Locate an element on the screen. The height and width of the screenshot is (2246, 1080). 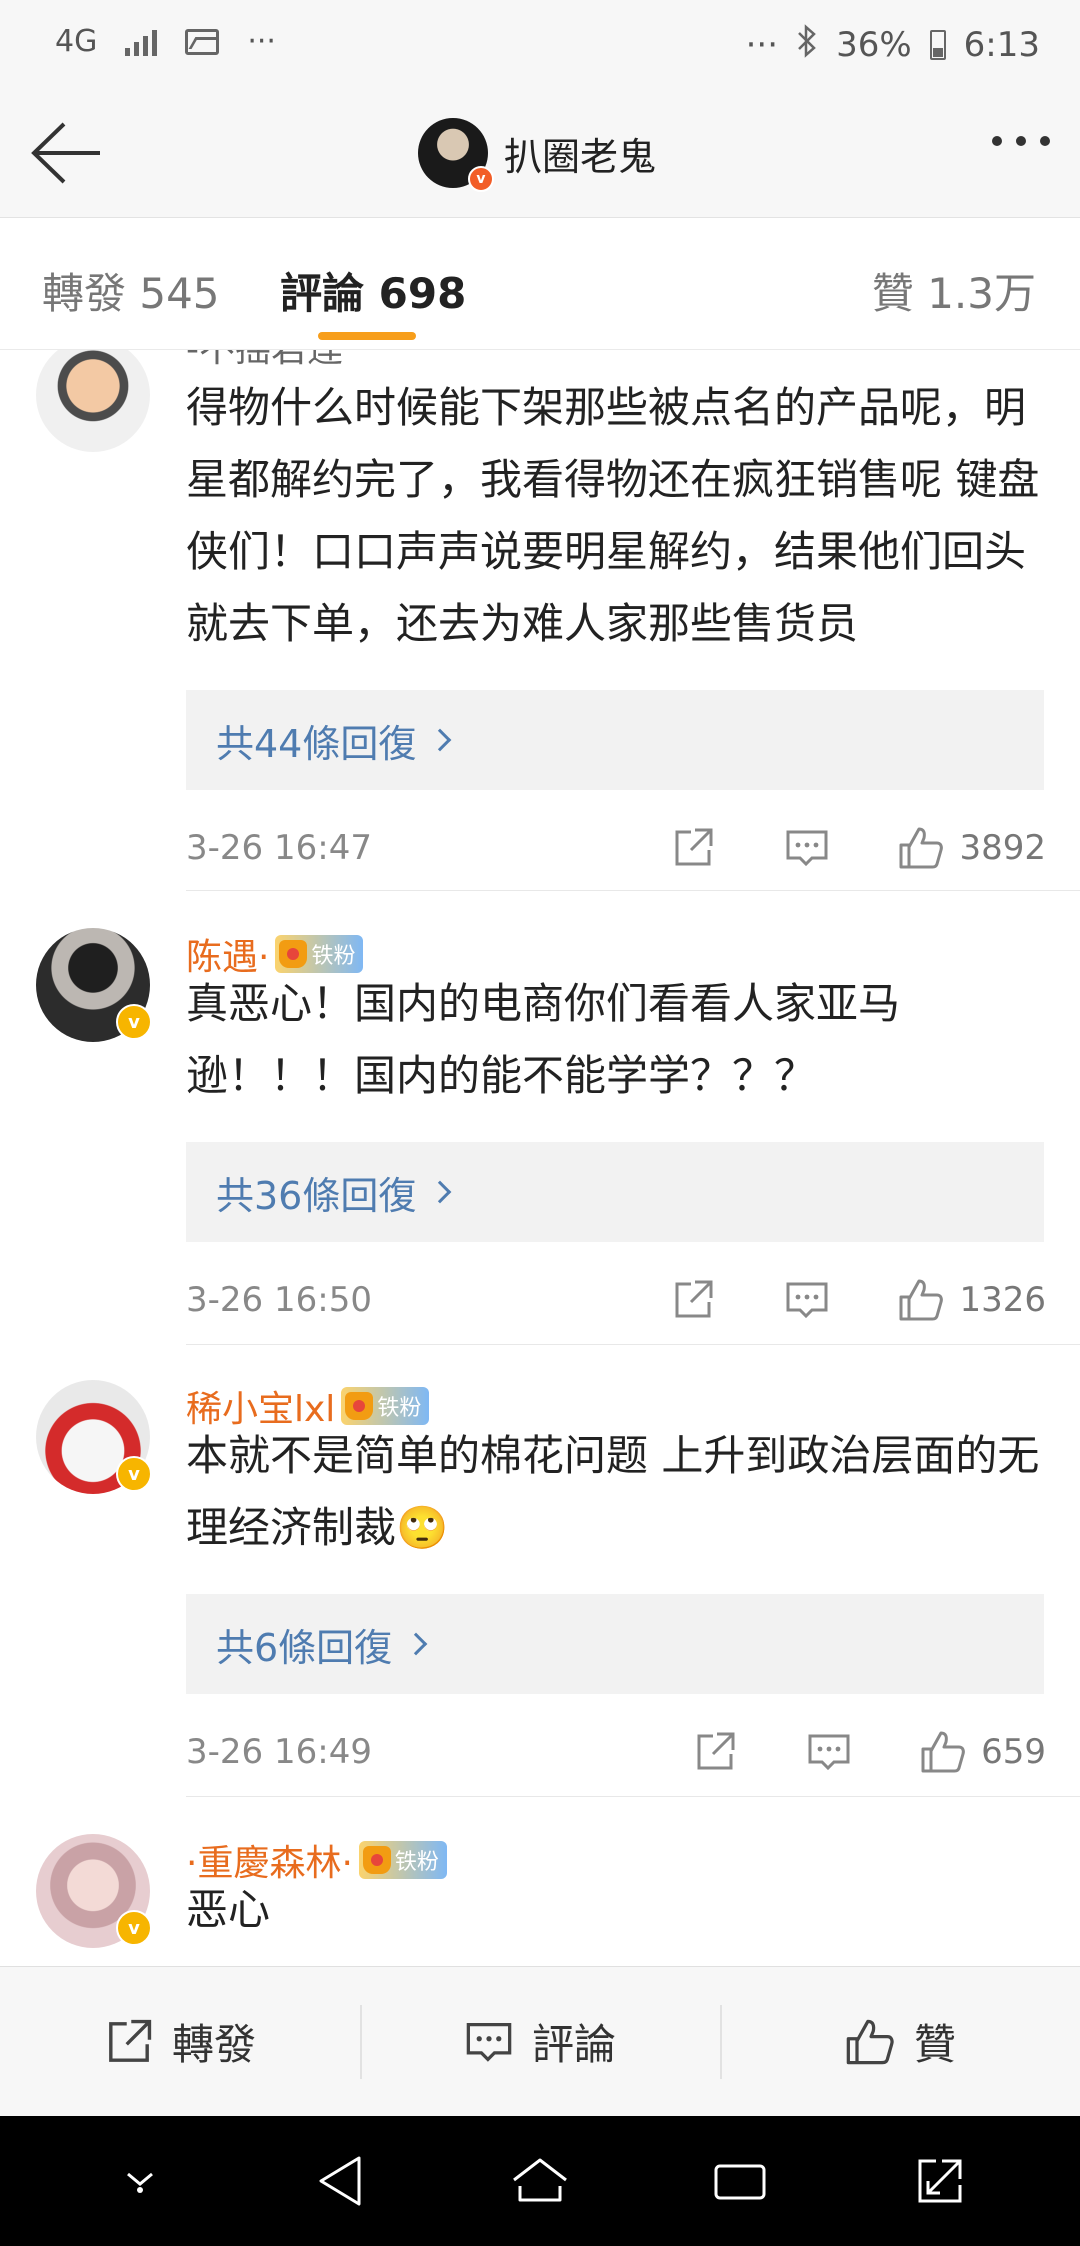
system-nav-bar is located at coordinates (540, 2181).